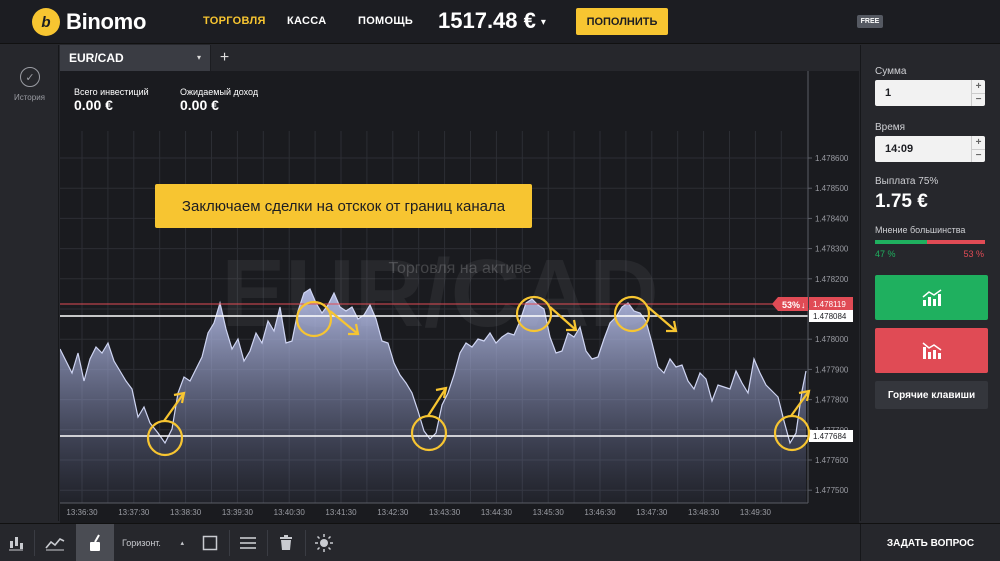 Image resolution: width=1000 pixels, height=561 pixels. What do you see at coordinates (111, 92) in the screenshot?
I see `total-invest-label: Всего инвестиций` at bounding box center [111, 92].